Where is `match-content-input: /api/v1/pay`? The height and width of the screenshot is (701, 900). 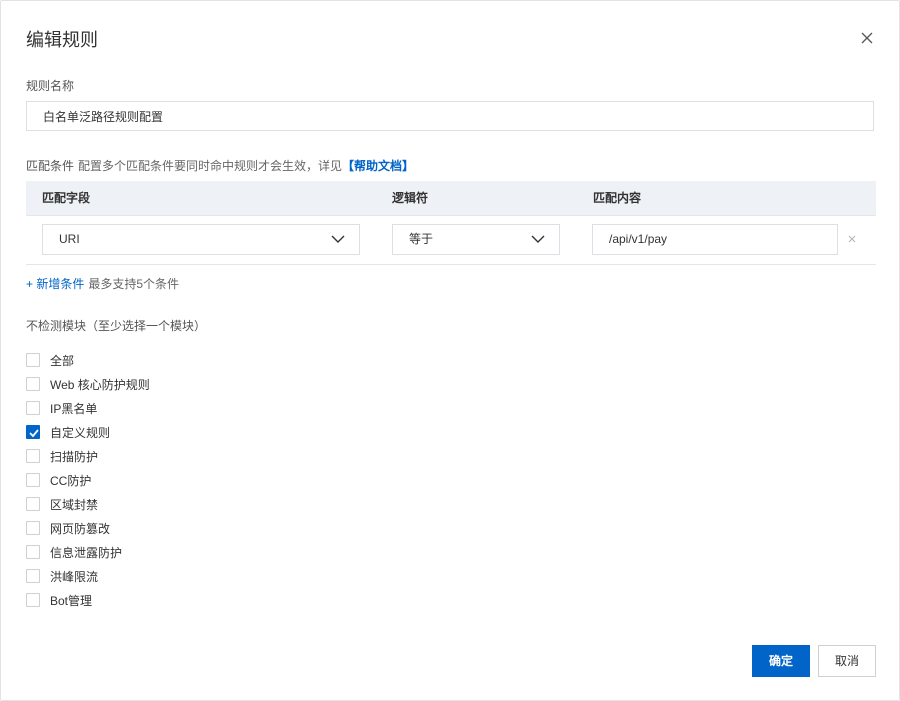
match-content-input: /api/v1/pay is located at coordinates (715, 239).